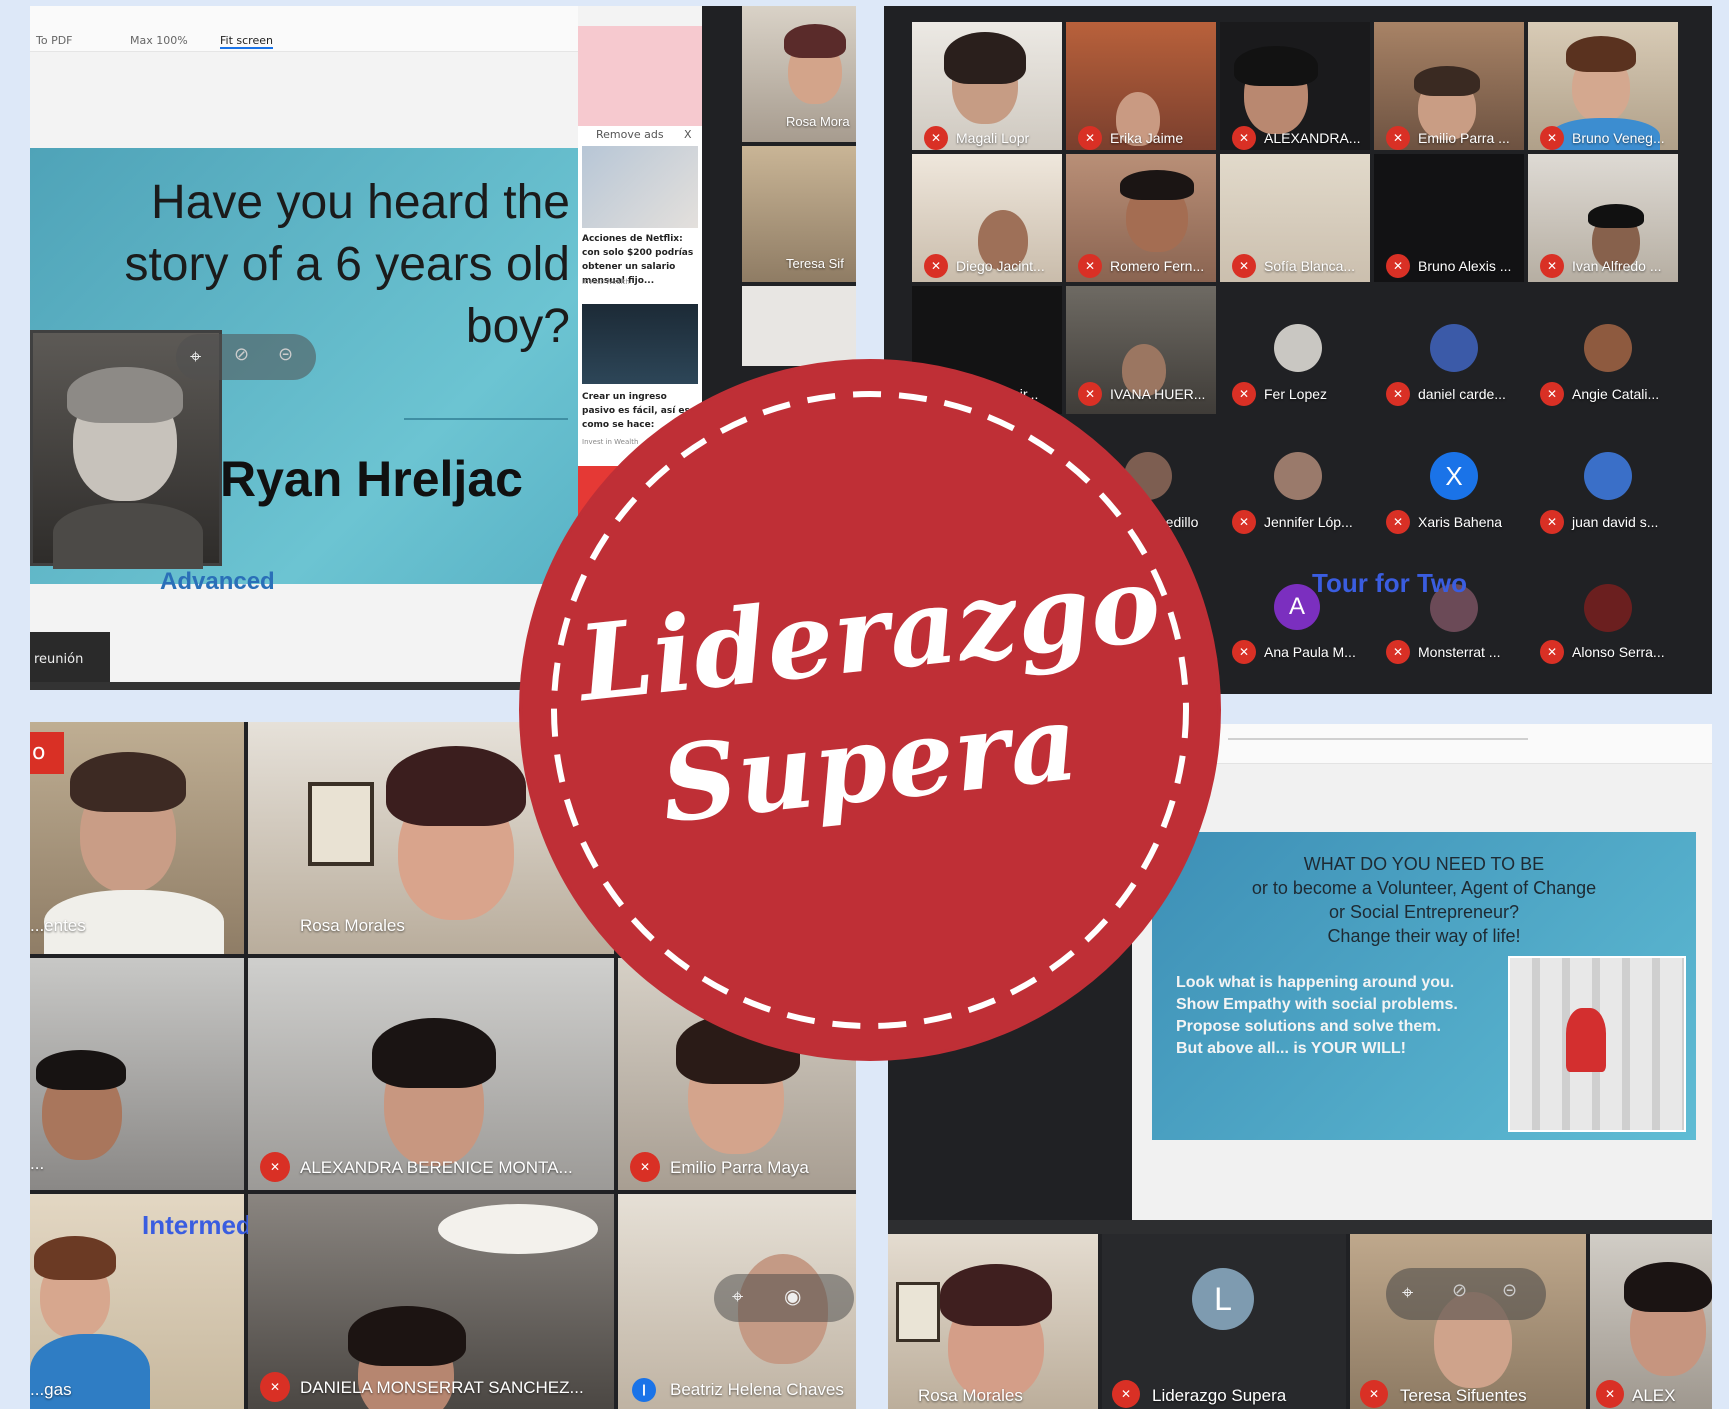 The width and height of the screenshot is (1729, 1409). Describe the element at coordinates (1308, 1026) in the screenshot. I see `bullet-item: Propose solutions and solve them.` at that location.